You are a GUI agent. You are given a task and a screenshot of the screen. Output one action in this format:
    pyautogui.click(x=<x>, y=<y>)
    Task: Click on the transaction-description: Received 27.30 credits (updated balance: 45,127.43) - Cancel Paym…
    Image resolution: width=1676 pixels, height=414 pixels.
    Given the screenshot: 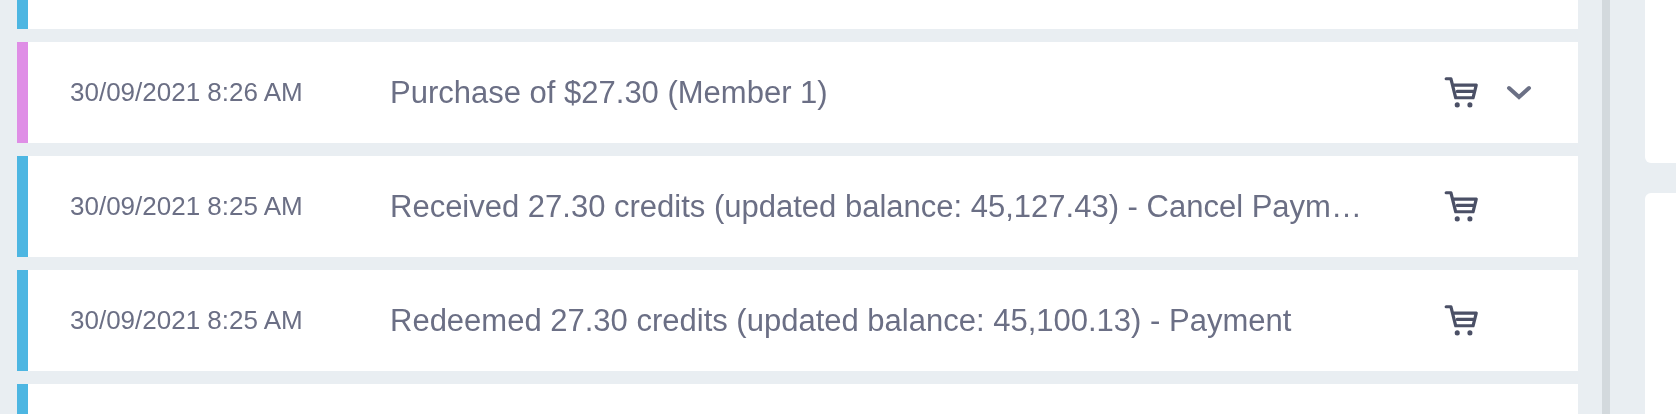 What is the action you would take?
    pyautogui.click(x=876, y=206)
    